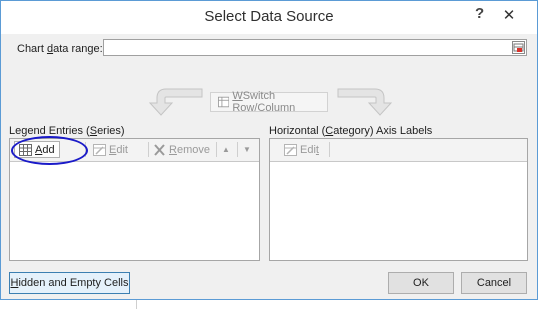 This screenshot has width=540, height=309. I want to click on switch-row-column-button: WSwitch Row/Column, so click(269, 102).